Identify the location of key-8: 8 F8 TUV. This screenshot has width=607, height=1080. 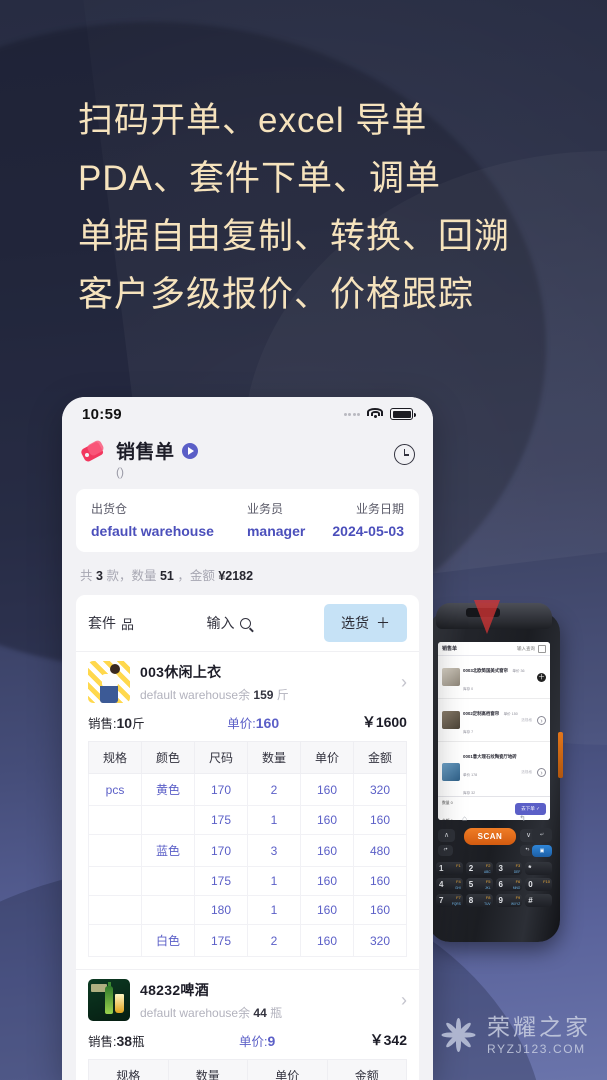
(479, 900).